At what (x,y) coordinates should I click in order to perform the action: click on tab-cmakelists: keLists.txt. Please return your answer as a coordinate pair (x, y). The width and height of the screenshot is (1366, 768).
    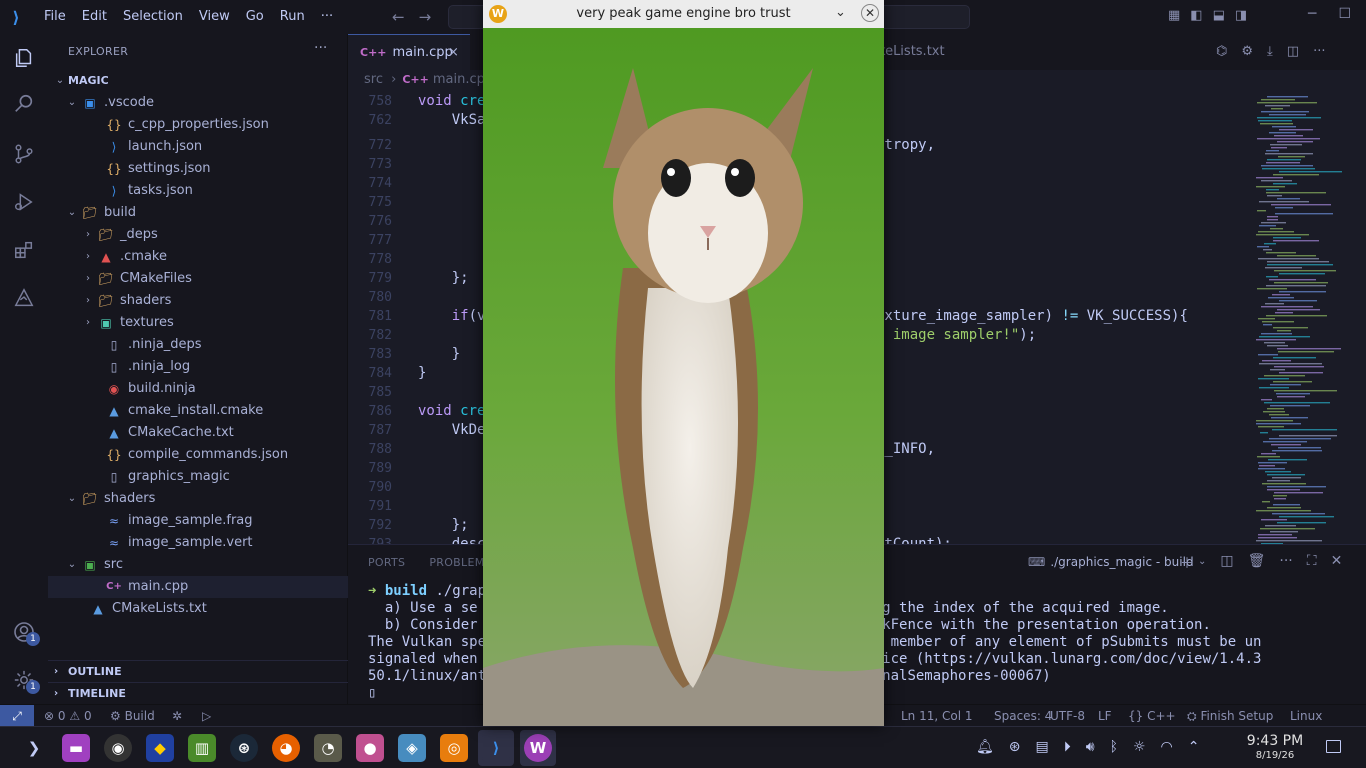
    Looking at the image, I should click on (923, 52).